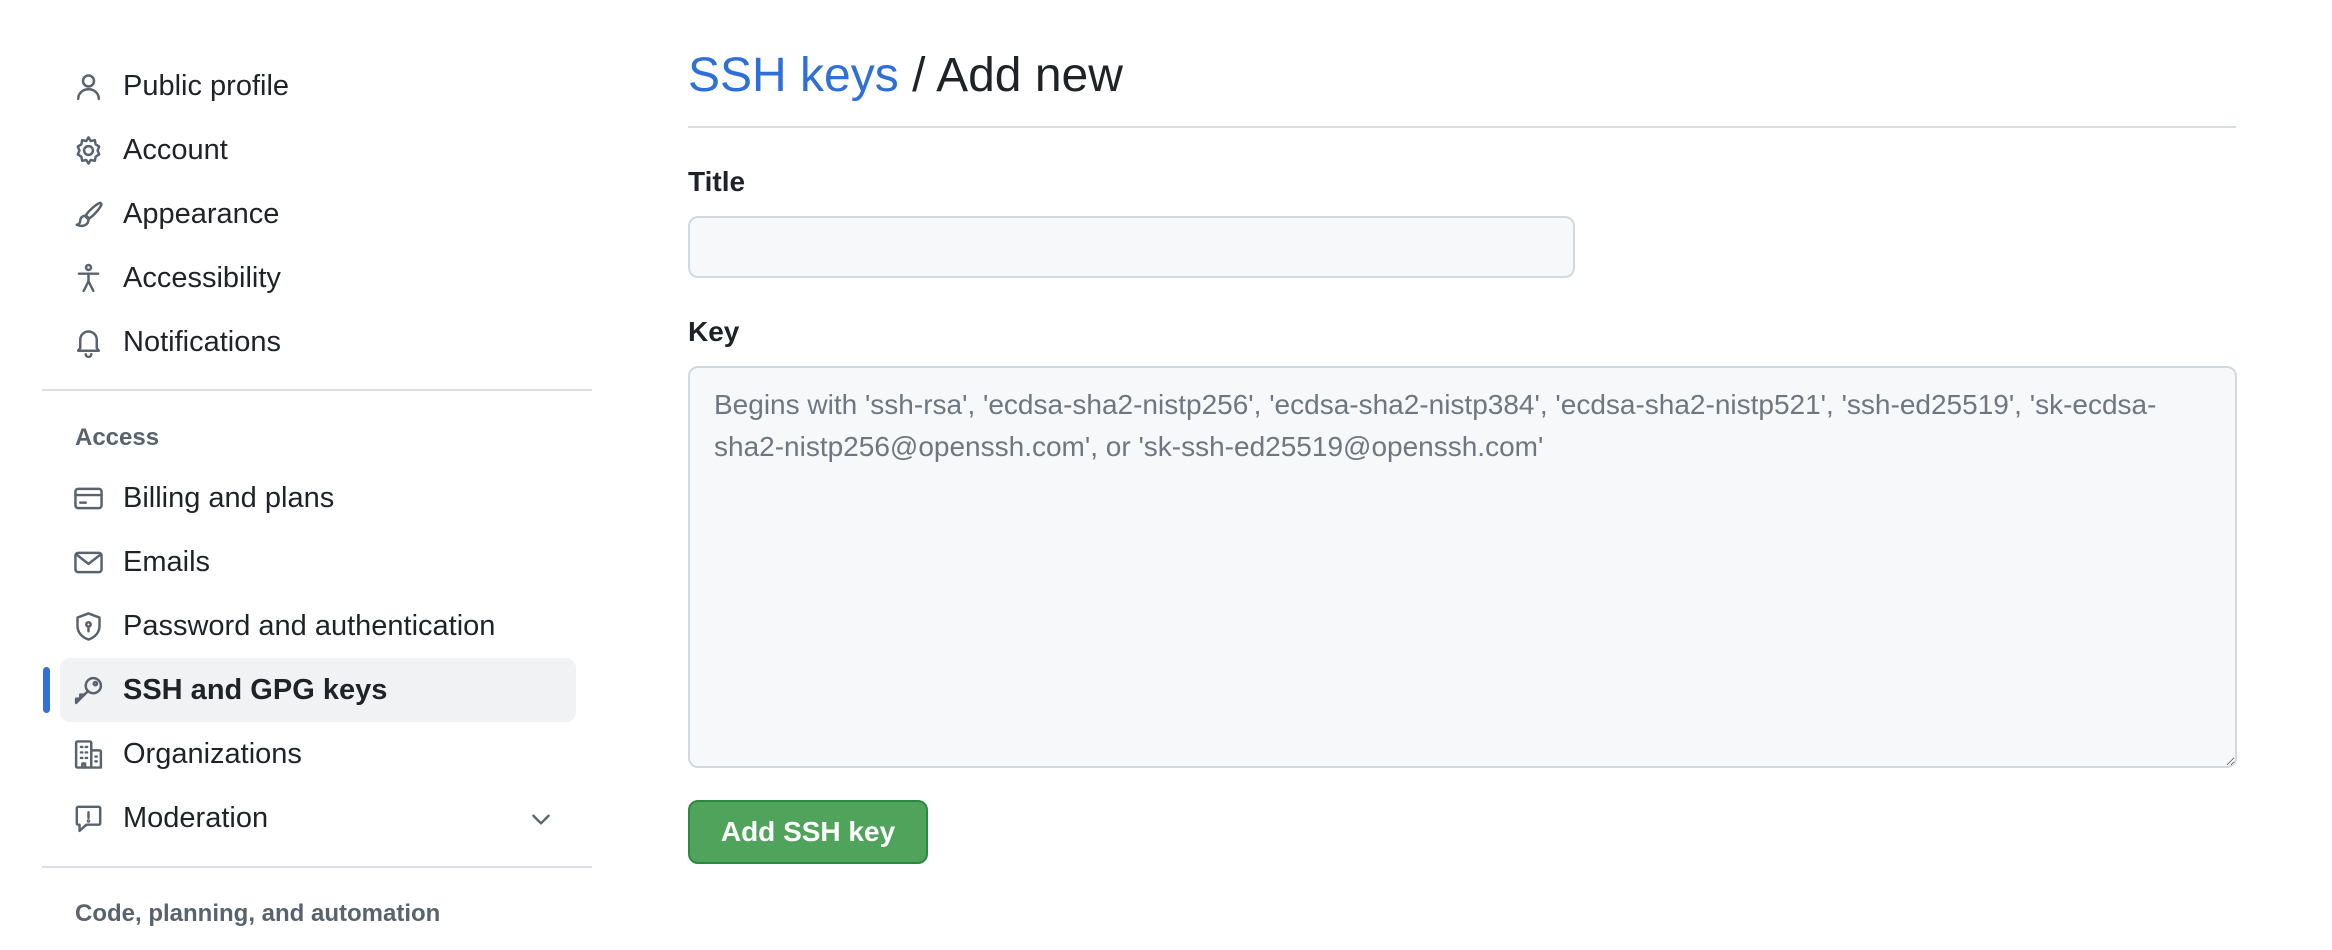 The height and width of the screenshot is (950, 2332). What do you see at coordinates (201, 214) in the screenshot?
I see `sidebar-item-label: Appearance` at bounding box center [201, 214].